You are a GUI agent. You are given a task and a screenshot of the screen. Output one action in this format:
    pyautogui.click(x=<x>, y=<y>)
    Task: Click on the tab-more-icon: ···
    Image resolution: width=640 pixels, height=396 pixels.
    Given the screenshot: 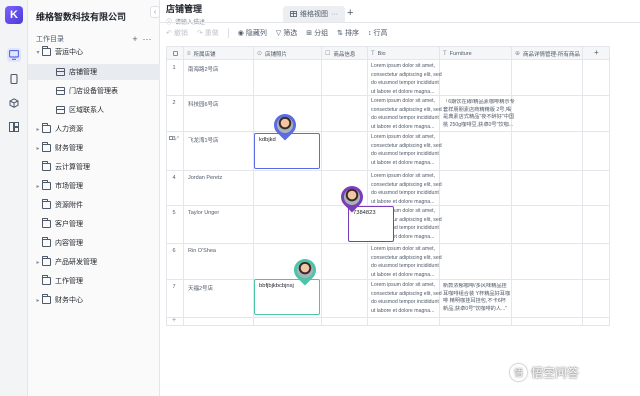 What is the action you would take?
    pyautogui.click(x=334, y=14)
    